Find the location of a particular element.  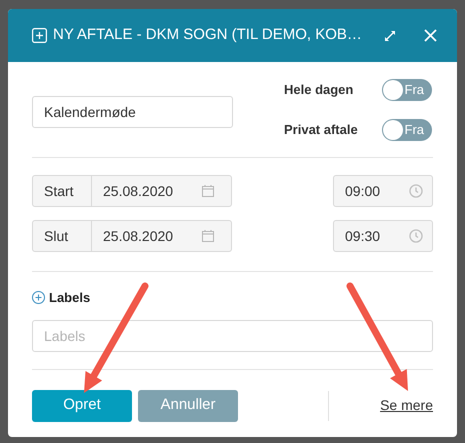

date-label: Slut is located at coordinates (62, 236).